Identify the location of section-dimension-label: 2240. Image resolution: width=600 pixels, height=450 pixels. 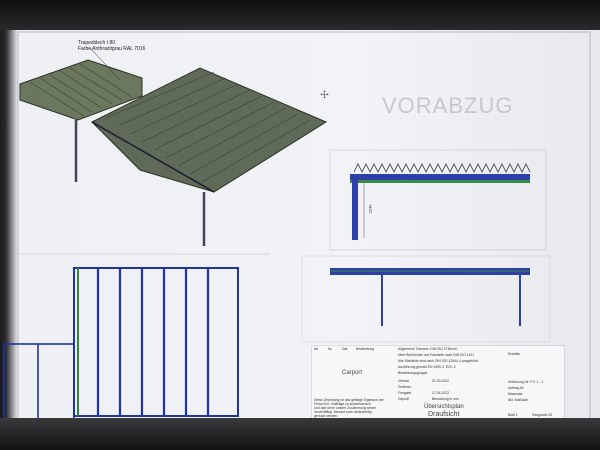
(370, 209).